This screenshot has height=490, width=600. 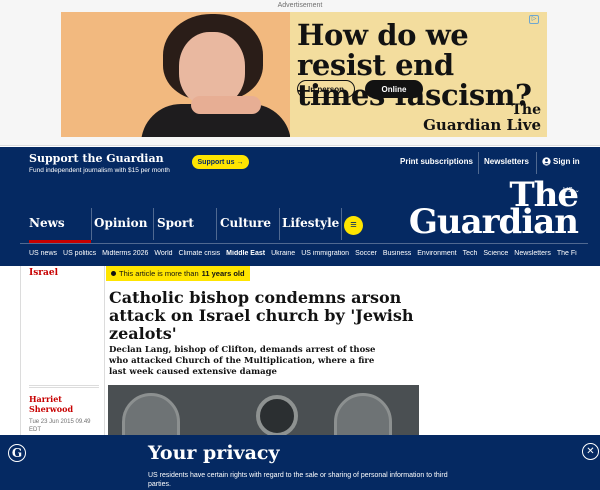 What do you see at coordinates (245, 223) in the screenshot?
I see `pillar-culture: Culture` at bounding box center [245, 223].